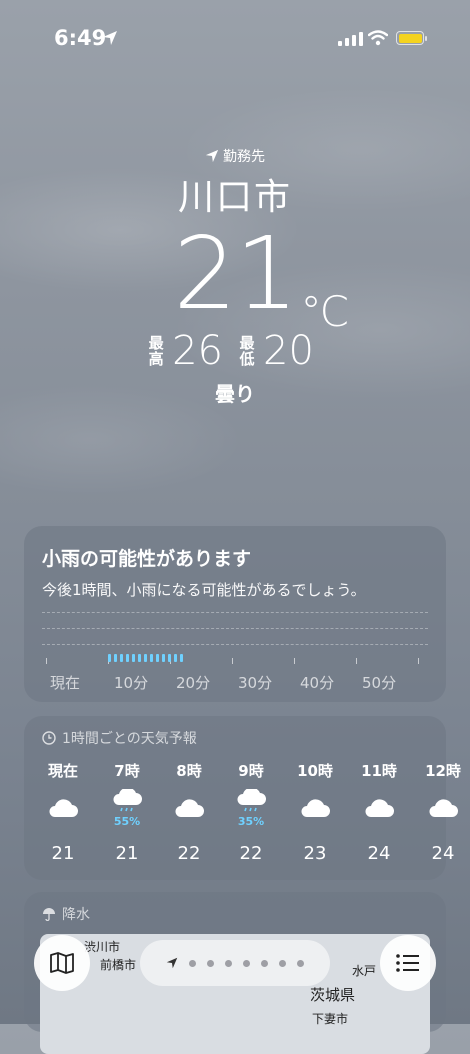  Describe the element at coordinates (235, 351) in the screenshot. I see `high-low: 最高 26 最低 20` at that location.